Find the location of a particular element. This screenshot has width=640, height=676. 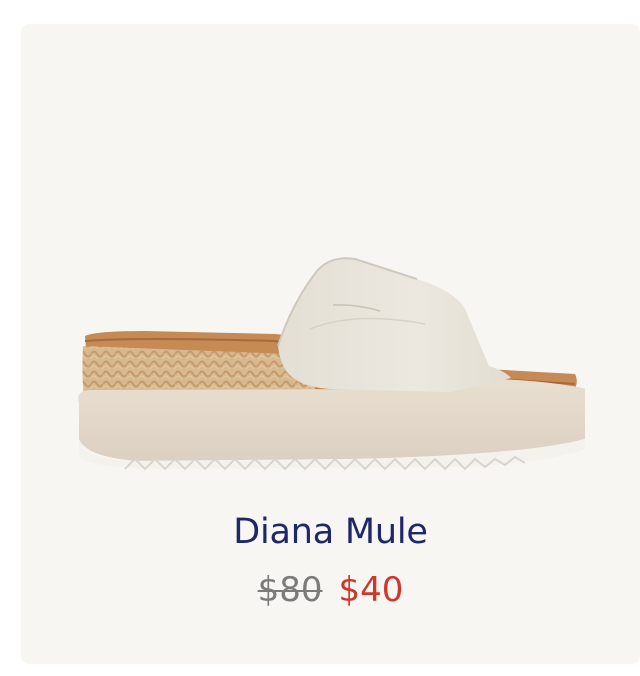

original-price: $80 is located at coordinates (290, 590).